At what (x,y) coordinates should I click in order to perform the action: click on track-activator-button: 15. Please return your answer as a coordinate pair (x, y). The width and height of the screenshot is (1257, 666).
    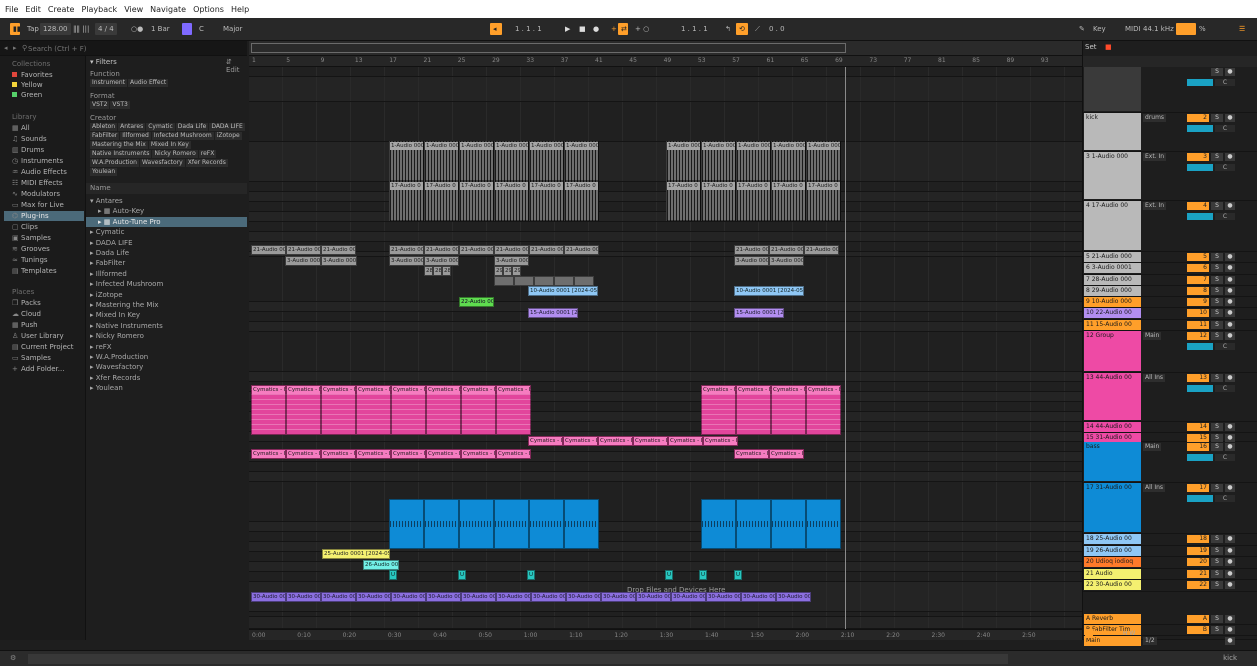
    Looking at the image, I should click on (1198, 438).